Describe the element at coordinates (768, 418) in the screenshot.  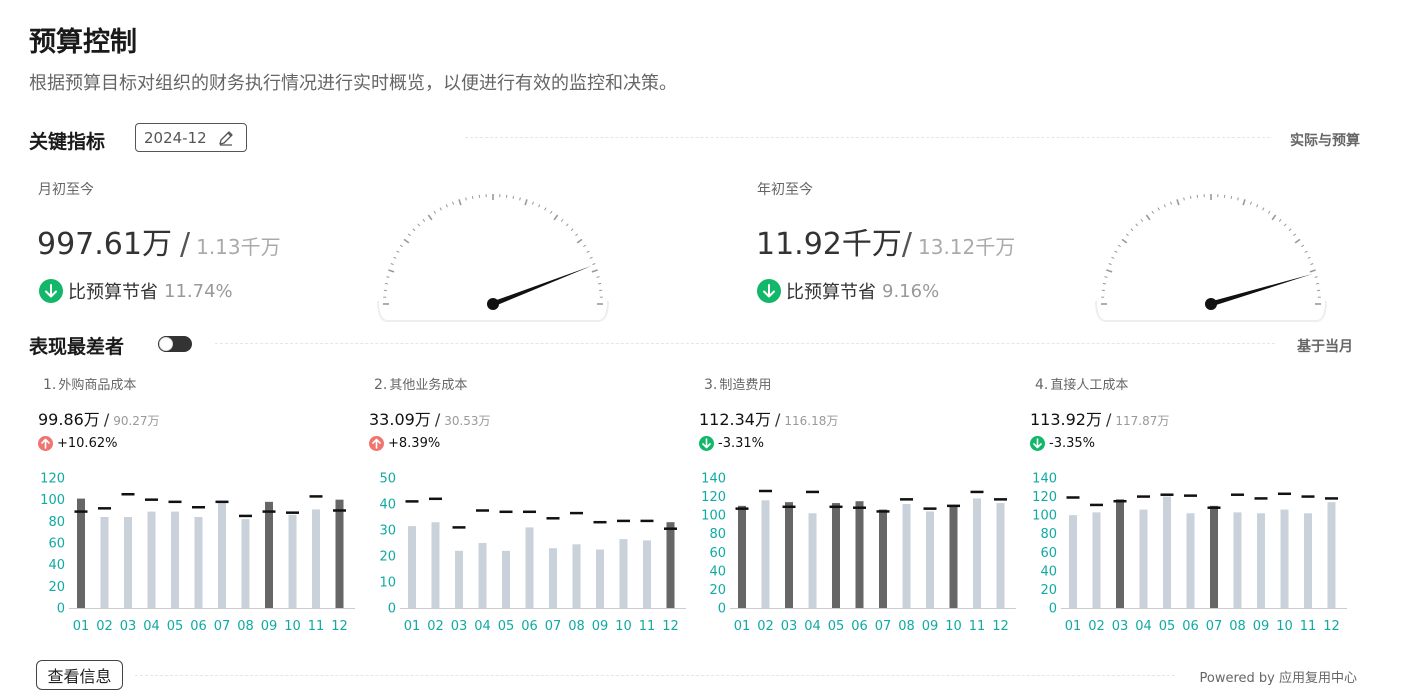
I see `card-values: 112.34万/116.18万` at that location.